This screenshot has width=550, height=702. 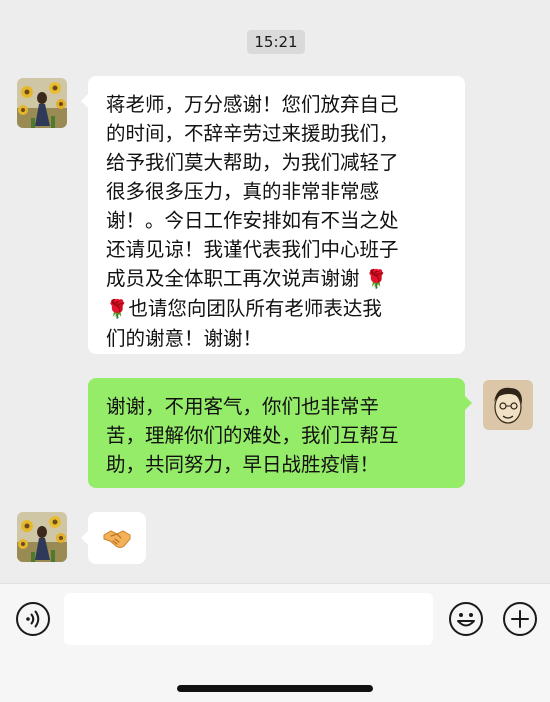 I want to click on message-line: 给予我们莫大帮助，为我们减轻了, so click(x=252, y=162).